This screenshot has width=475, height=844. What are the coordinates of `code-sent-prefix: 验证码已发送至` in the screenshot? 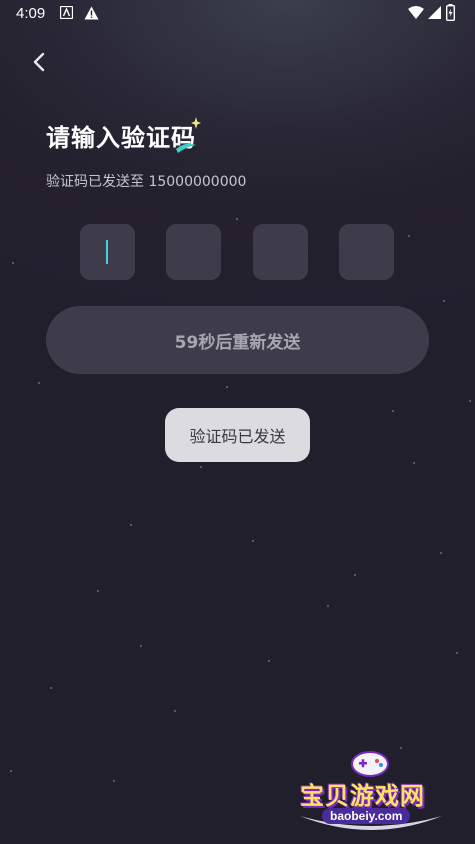 It's located at (95, 182).